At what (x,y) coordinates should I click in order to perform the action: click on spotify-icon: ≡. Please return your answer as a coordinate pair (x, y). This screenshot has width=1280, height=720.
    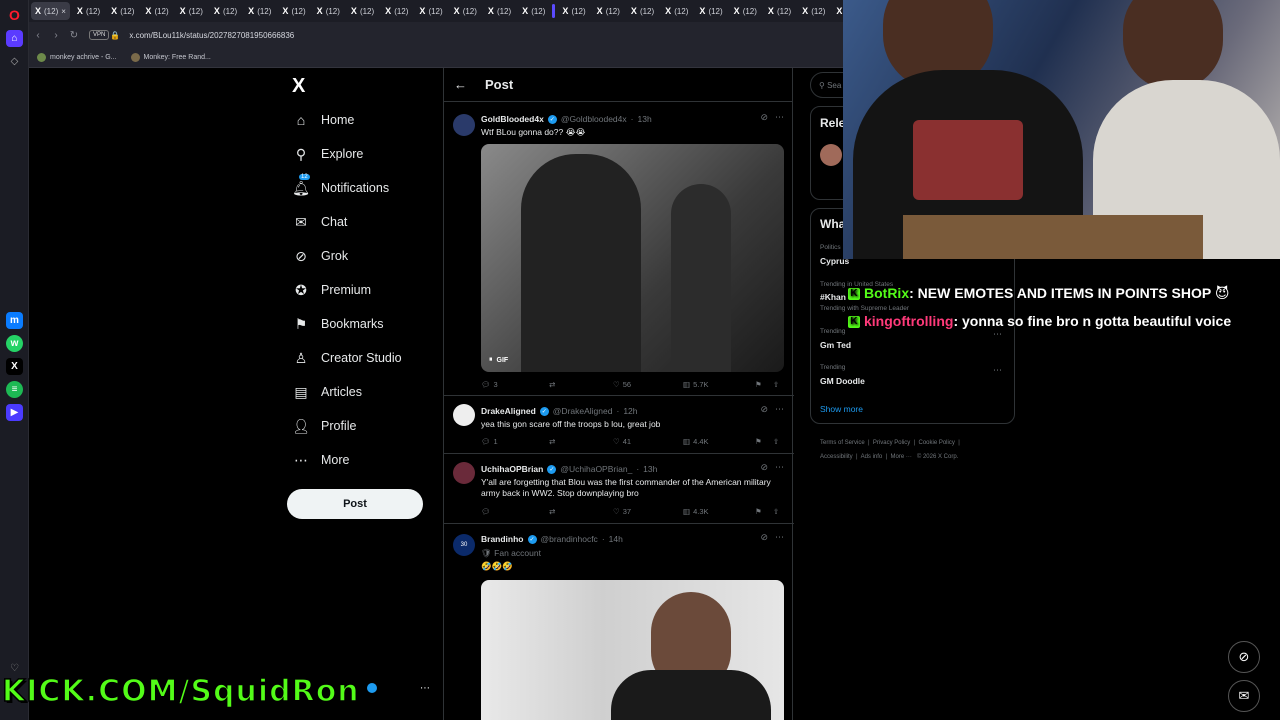
    Looking at the image, I should click on (14, 389).